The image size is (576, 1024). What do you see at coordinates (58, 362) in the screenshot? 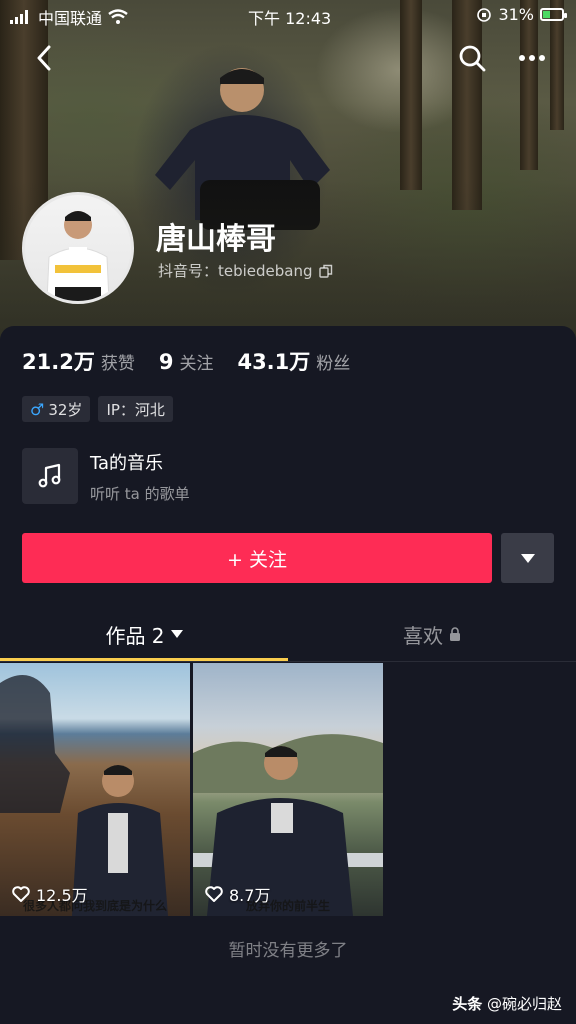
I see `stat-likes-number: 21.2万` at bounding box center [58, 362].